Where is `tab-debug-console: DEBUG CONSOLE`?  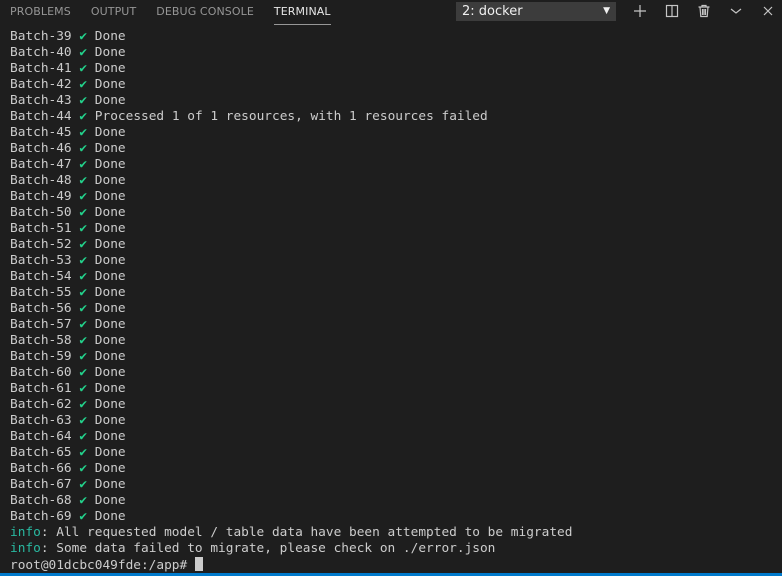 tab-debug-console: DEBUG CONSOLE is located at coordinates (205, 12).